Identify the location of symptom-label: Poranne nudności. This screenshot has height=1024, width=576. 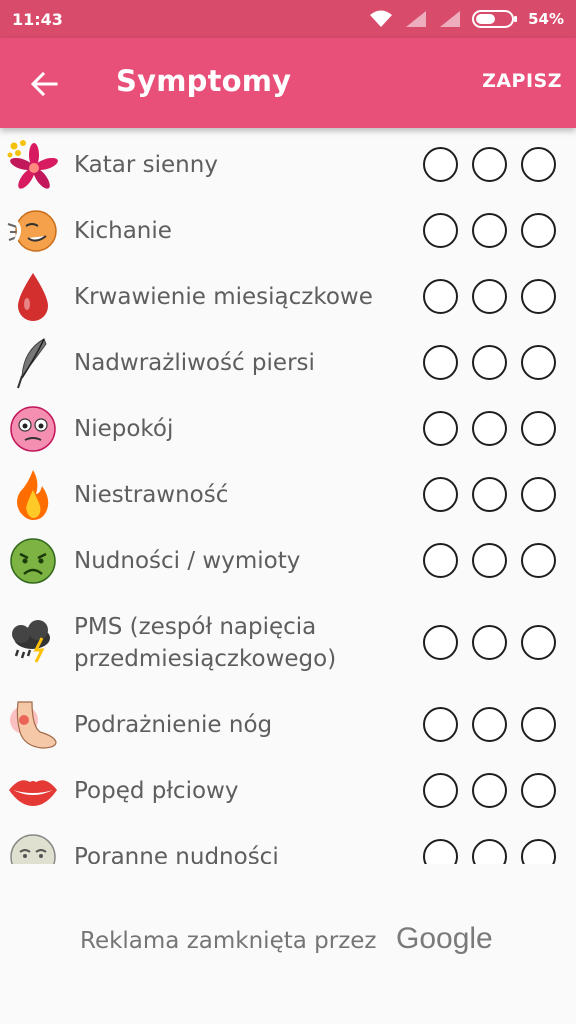
(176, 854).